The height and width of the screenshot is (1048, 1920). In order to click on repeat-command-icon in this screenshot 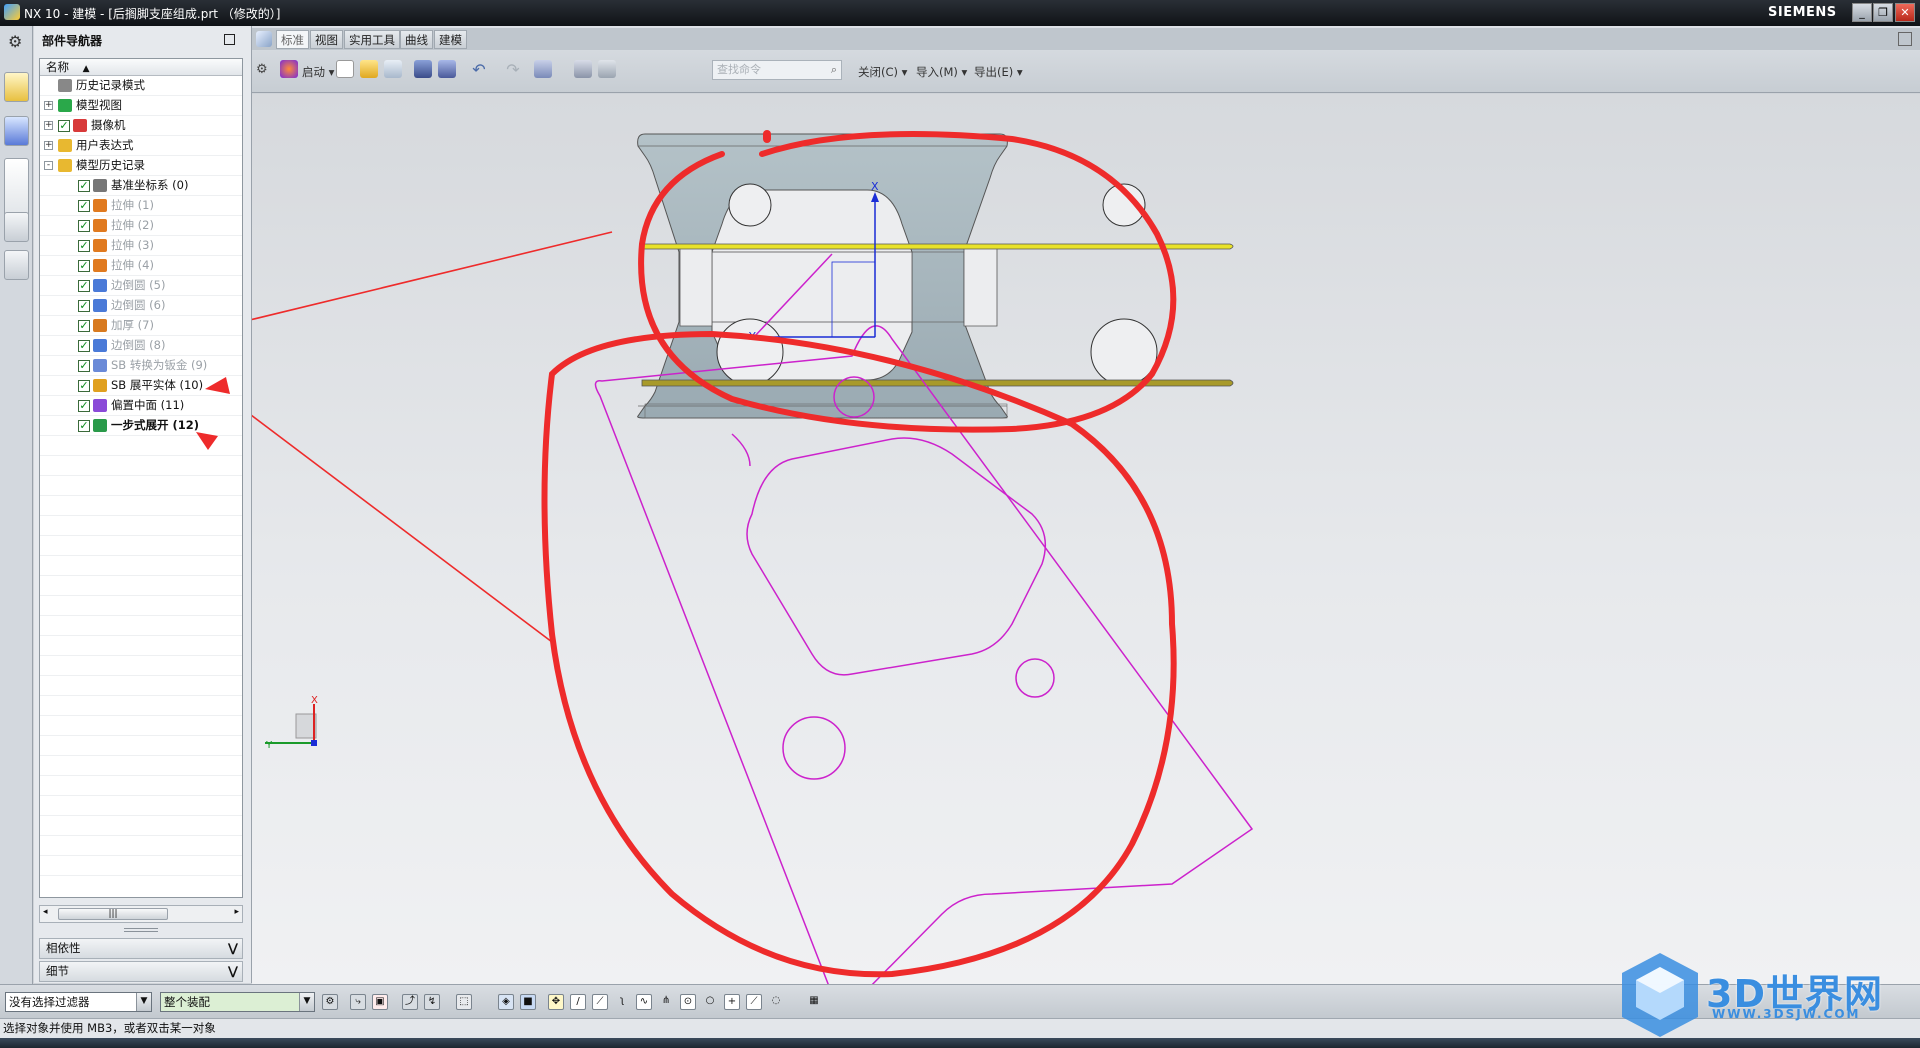, I will do `click(543, 69)`.